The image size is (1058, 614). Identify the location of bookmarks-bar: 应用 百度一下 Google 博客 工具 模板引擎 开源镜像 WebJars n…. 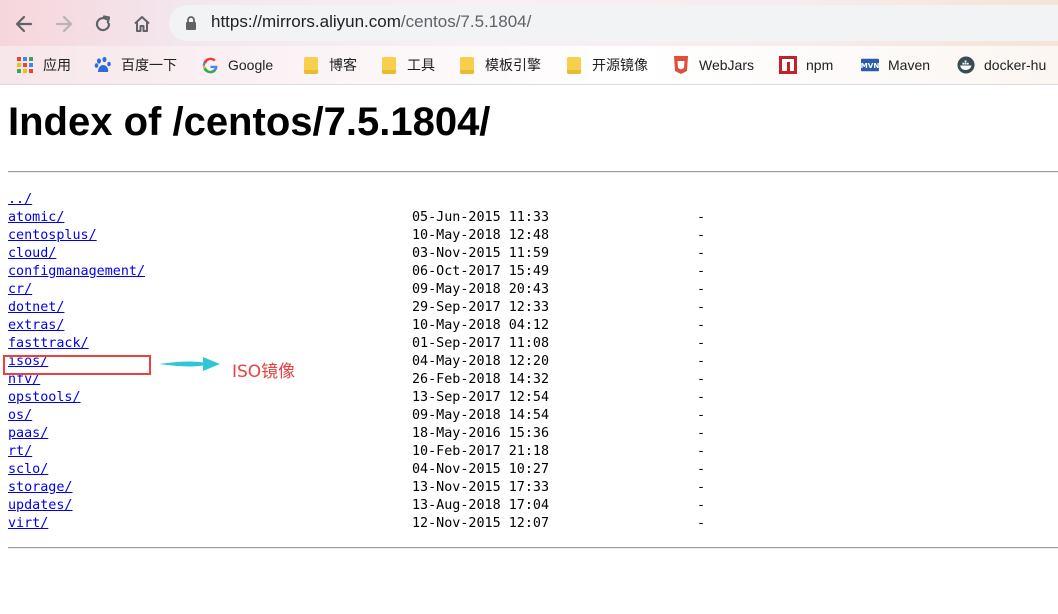
(529, 65).